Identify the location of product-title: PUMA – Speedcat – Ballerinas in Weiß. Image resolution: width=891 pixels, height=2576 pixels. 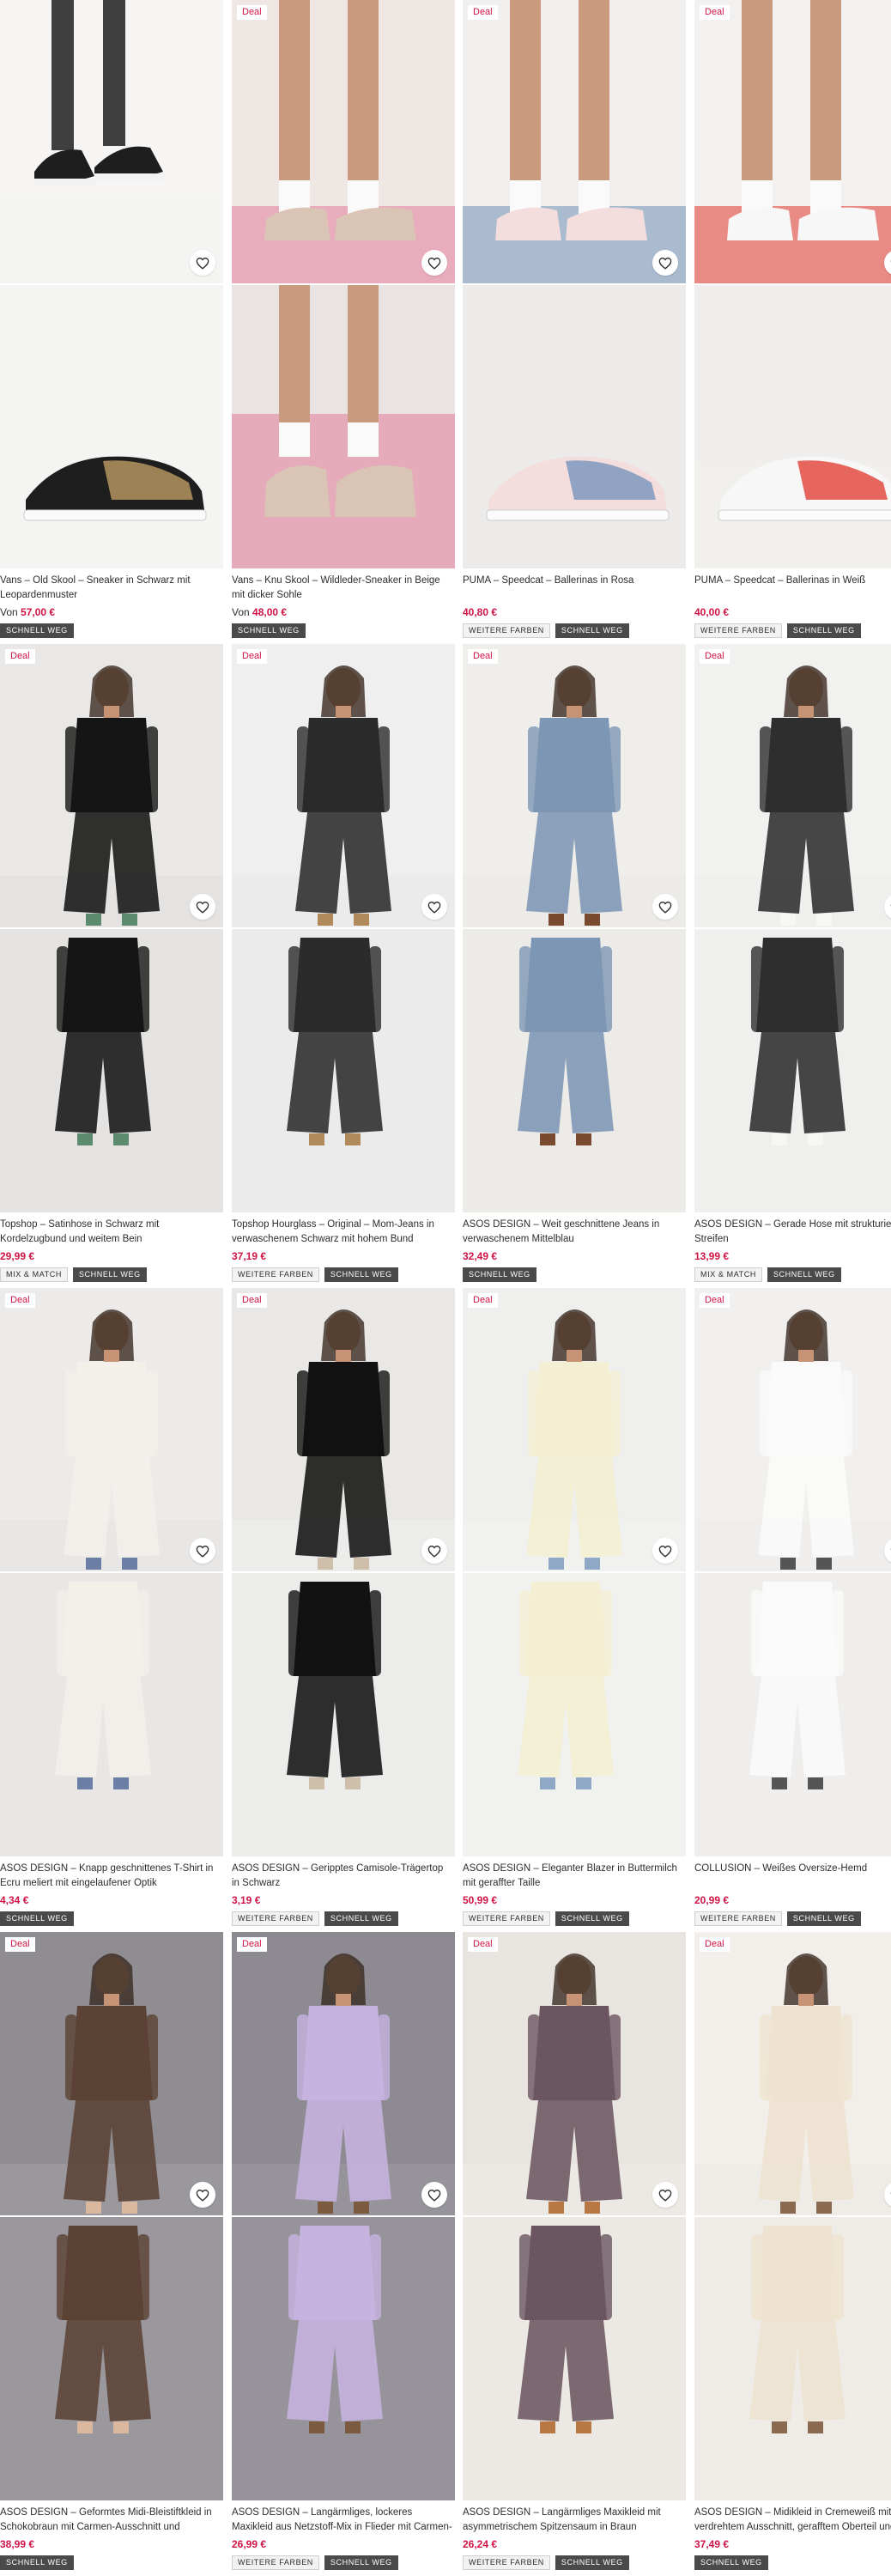
(793, 588).